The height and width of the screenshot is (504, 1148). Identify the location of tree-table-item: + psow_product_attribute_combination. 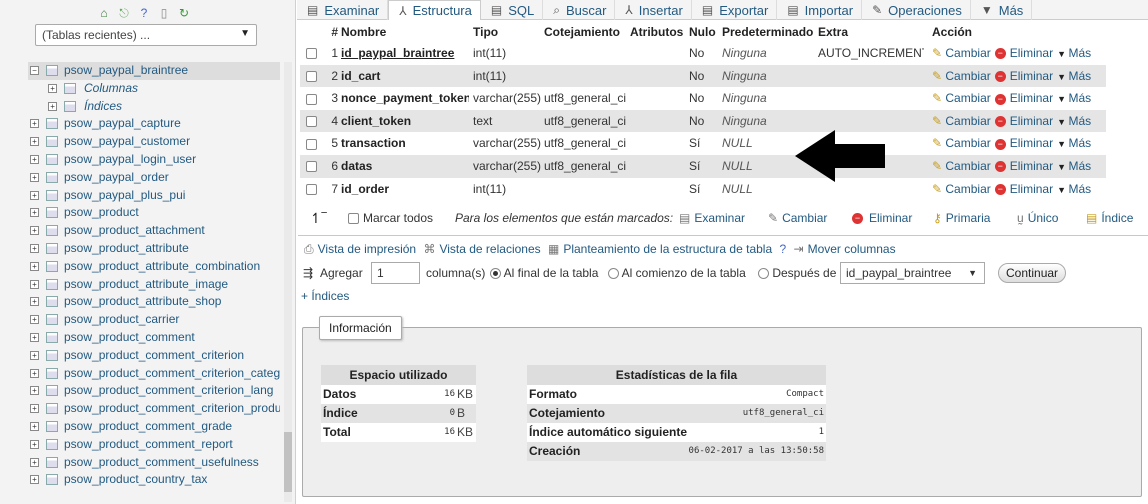
(154, 267).